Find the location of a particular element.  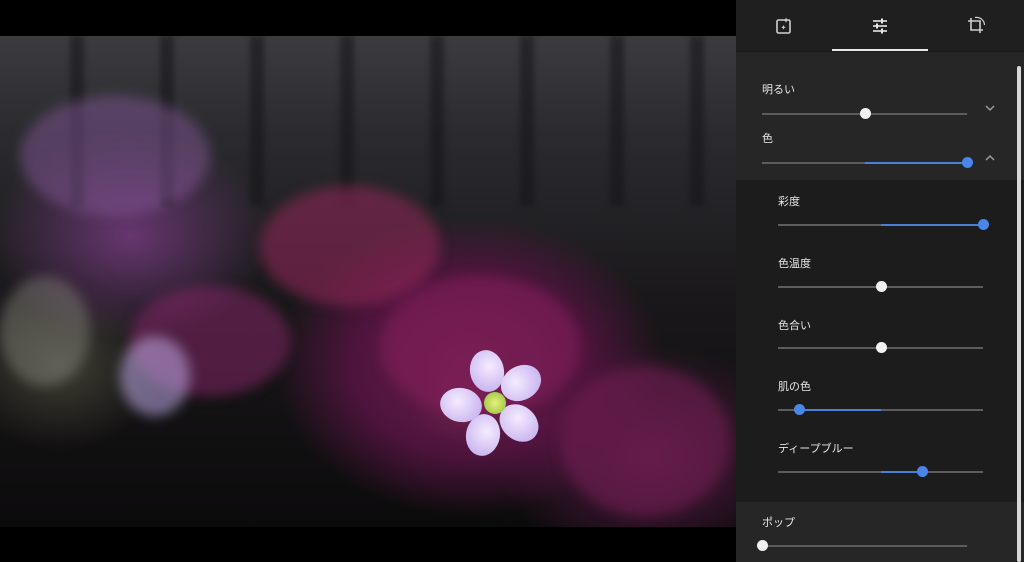

filters-tab is located at coordinates (784, 25).